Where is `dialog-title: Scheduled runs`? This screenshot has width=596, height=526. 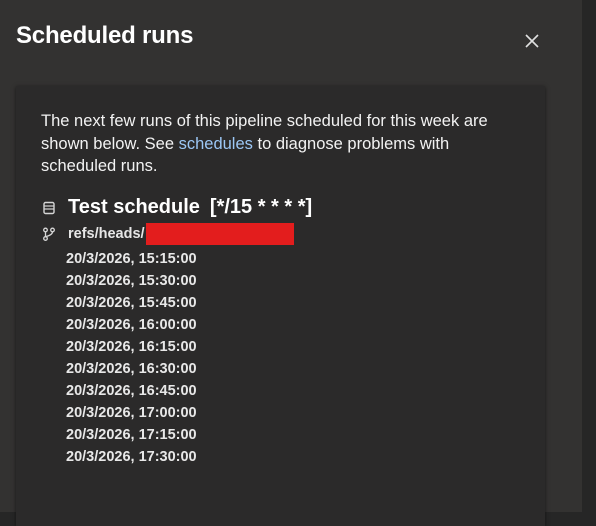
dialog-title: Scheduled runs is located at coordinates (105, 35).